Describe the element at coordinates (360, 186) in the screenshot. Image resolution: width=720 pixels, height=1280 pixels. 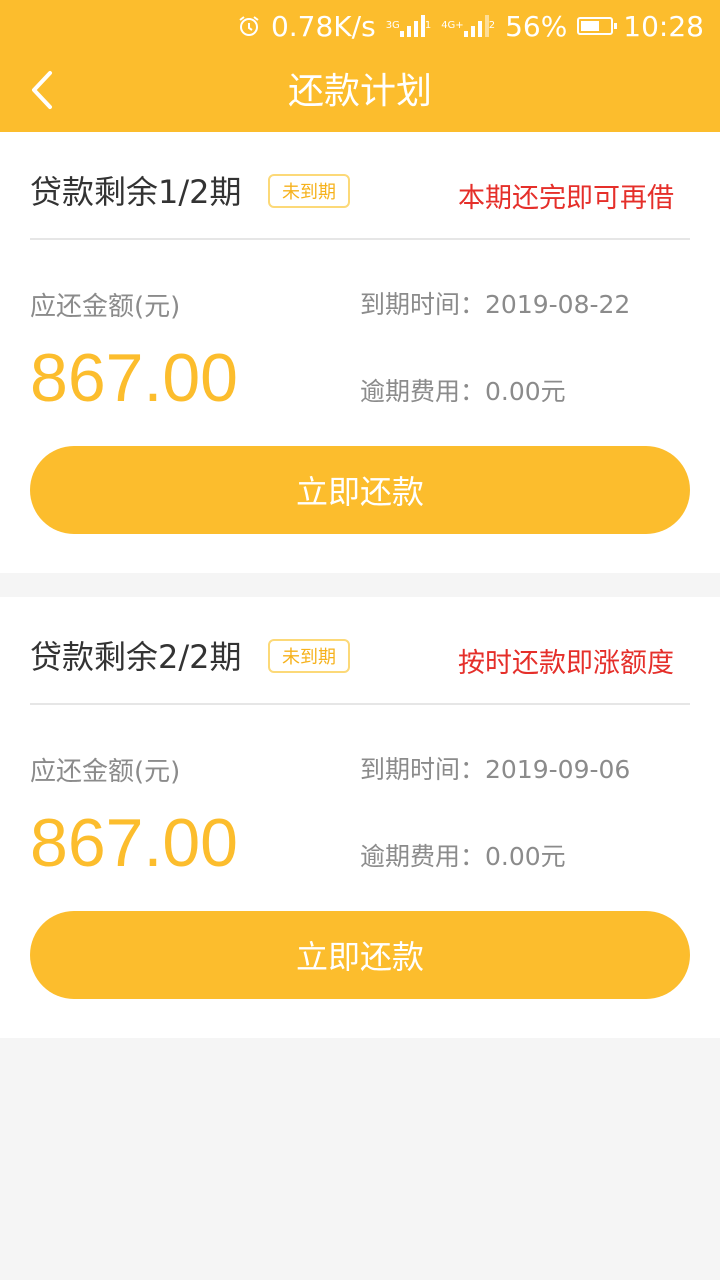
I see `card-header: 贷款剩余1/2期 未到期 本期还完即可再借` at that location.